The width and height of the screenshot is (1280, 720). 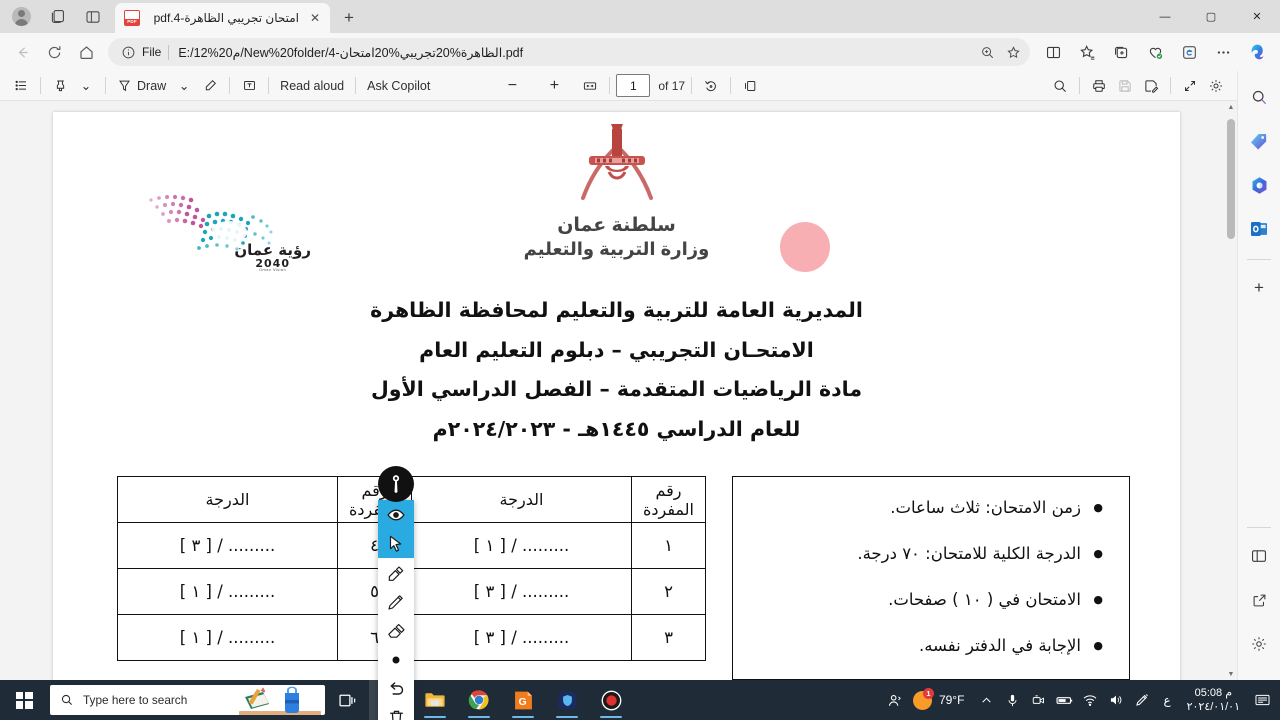 What do you see at coordinates (1259, 141) in the screenshot?
I see `shopping-tag-icon` at bounding box center [1259, 141].